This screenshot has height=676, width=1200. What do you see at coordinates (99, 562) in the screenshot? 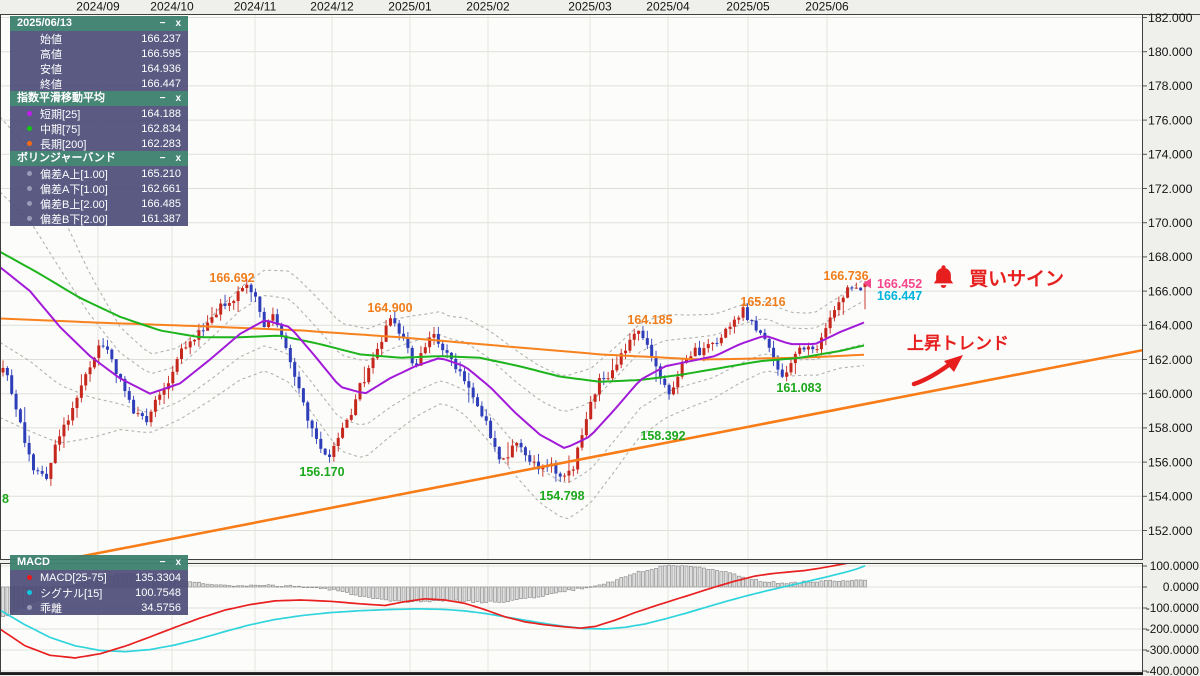
I see `macd-panel-header: MACD − x` at bounding box center [99, 562].